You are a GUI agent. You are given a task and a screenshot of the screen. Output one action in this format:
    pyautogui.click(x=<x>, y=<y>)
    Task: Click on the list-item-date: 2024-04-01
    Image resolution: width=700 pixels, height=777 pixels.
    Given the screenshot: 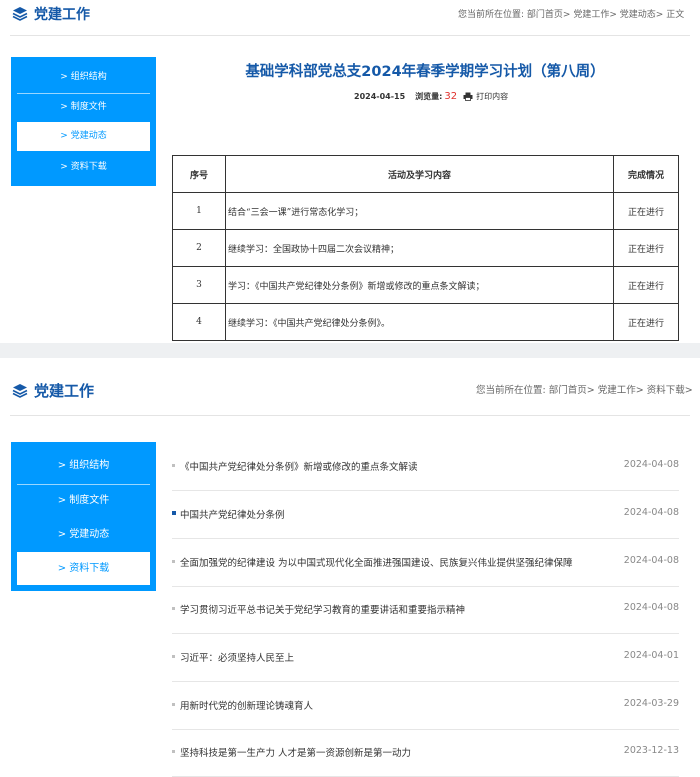 What is the action you would take?
    pyautogui.click(x=651, y=655)
    